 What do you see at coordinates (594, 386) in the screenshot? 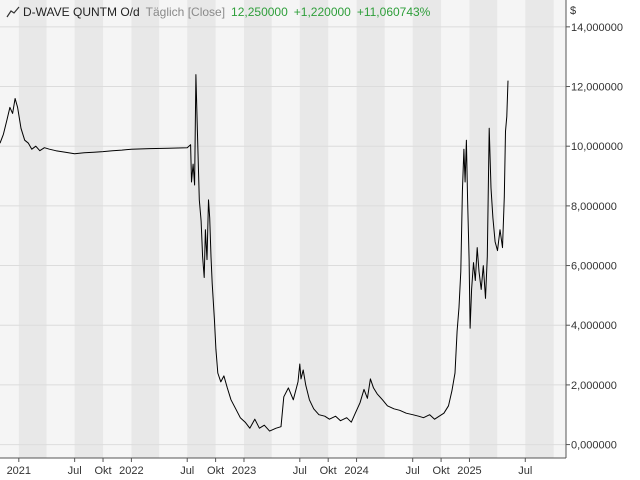
I see `y-tick-label: 2,000000` at bounding box center [594, 386].